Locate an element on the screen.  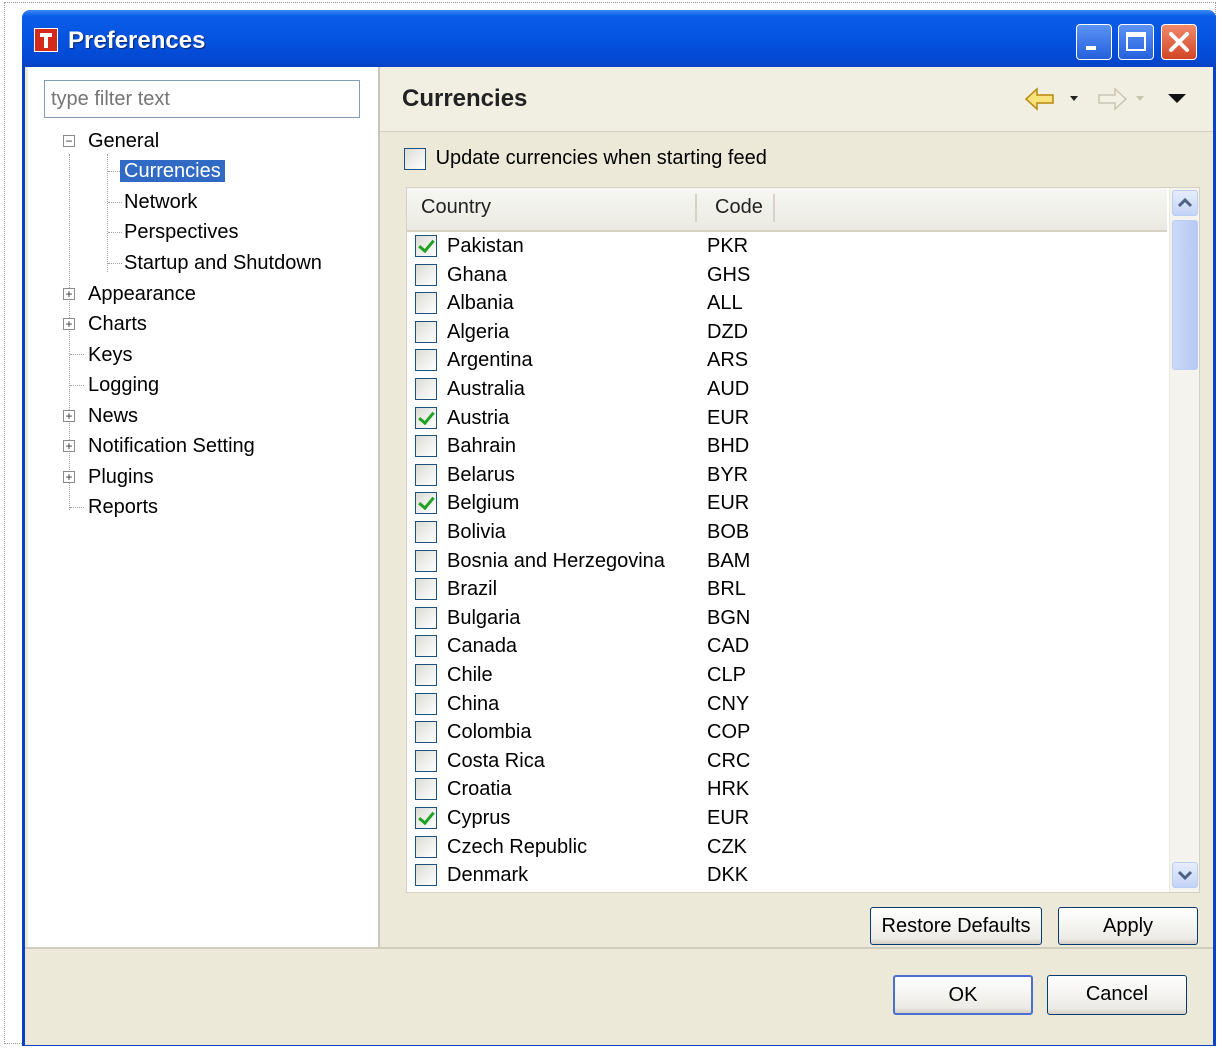
table-row: Brazil BRL is located at coordinates (787, 589).